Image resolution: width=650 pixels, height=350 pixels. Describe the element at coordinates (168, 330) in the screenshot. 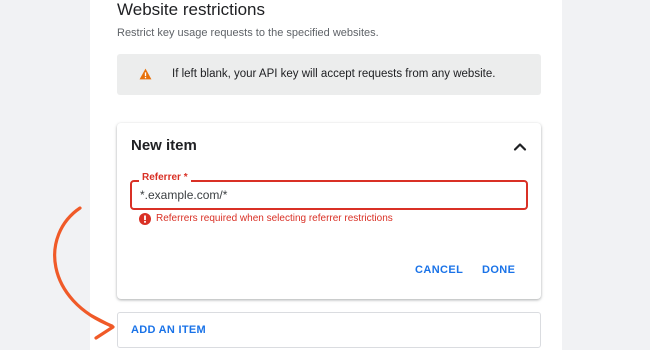

I see `add-item-label: ADD AN ITEM` at that location.